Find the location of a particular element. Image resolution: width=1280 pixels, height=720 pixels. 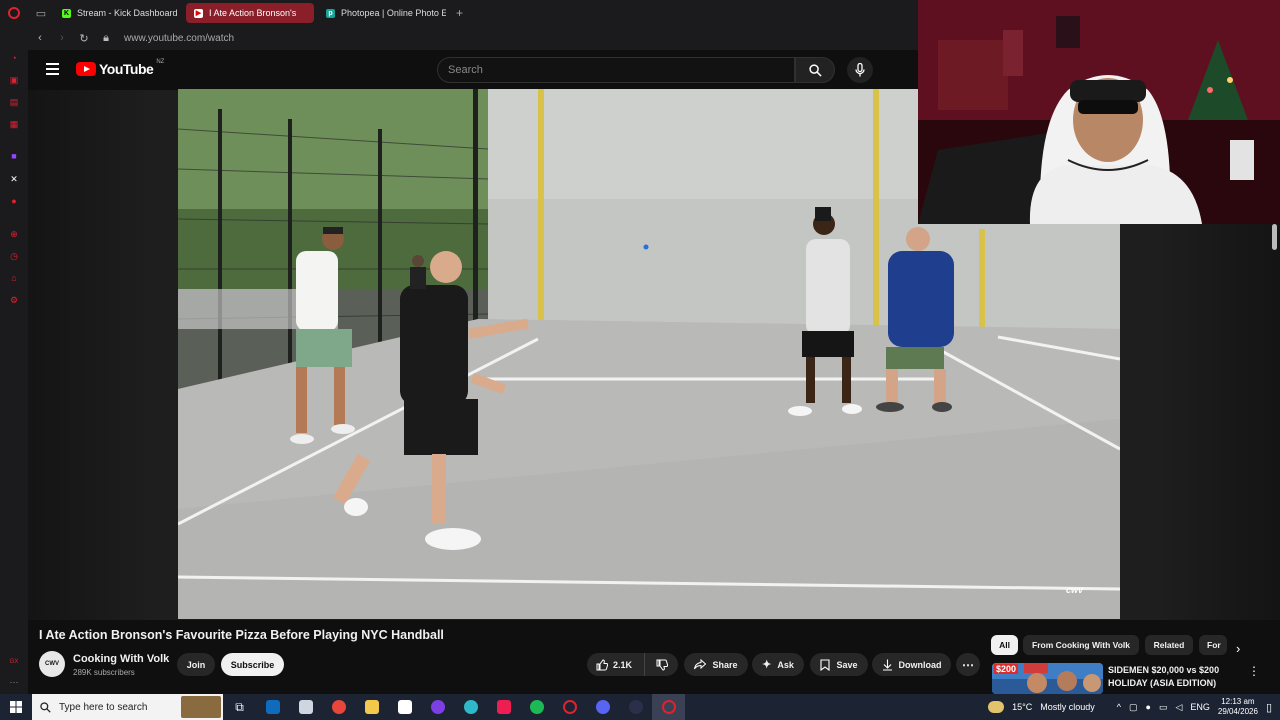

opera-active-icon is located at coordinates (668, 707).